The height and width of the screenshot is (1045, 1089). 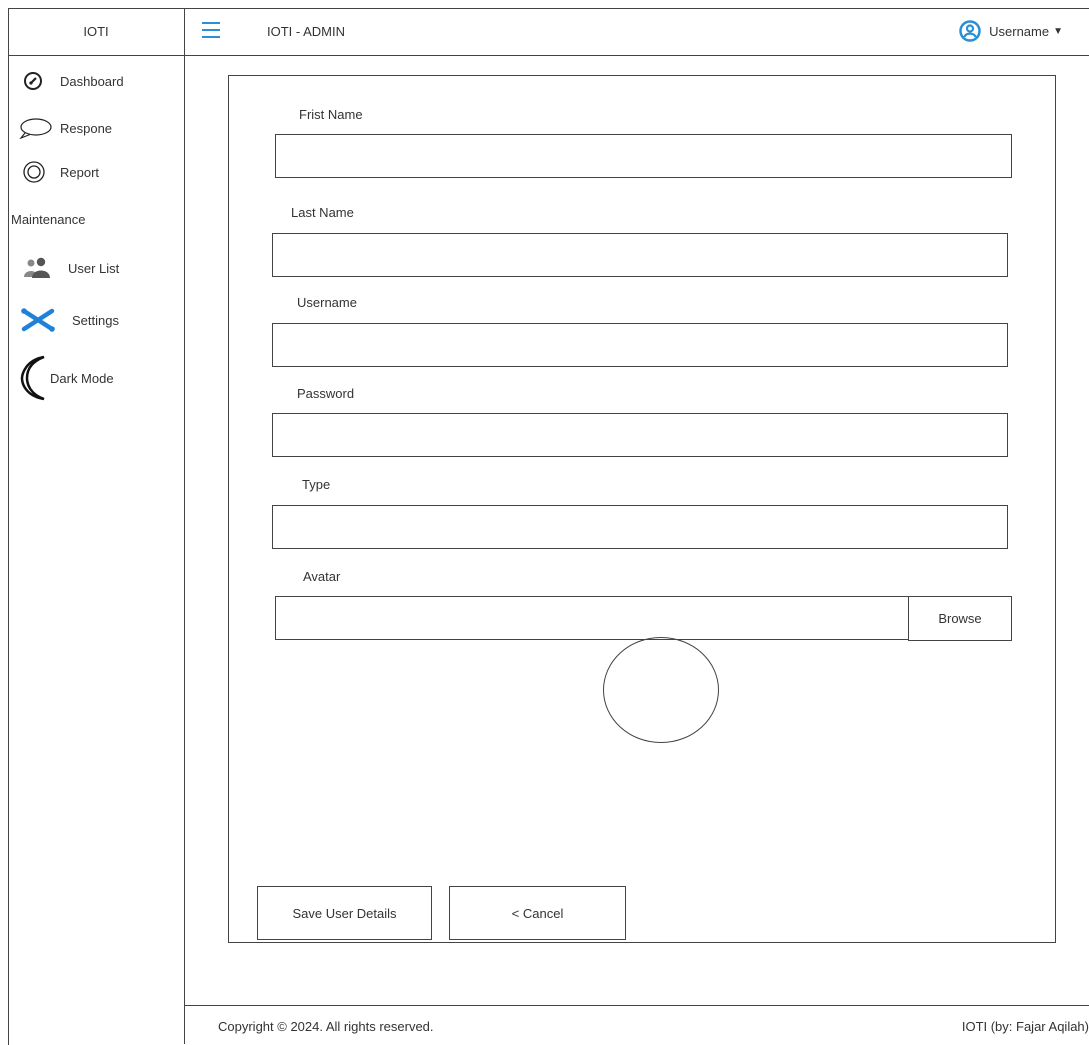 I want to click on save-button-label: Save User Details, so click(x=344, y=913).